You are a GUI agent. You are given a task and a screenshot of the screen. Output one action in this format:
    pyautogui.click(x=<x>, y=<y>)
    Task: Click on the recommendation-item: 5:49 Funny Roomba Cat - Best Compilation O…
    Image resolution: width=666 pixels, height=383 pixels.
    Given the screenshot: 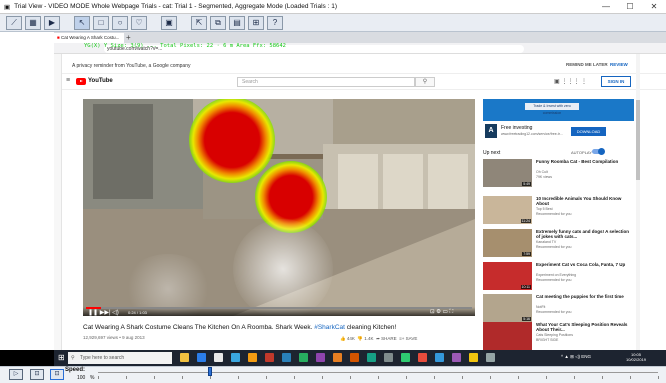 What is the action you would take?
    pyautogui.click(x=558, y=175)
    